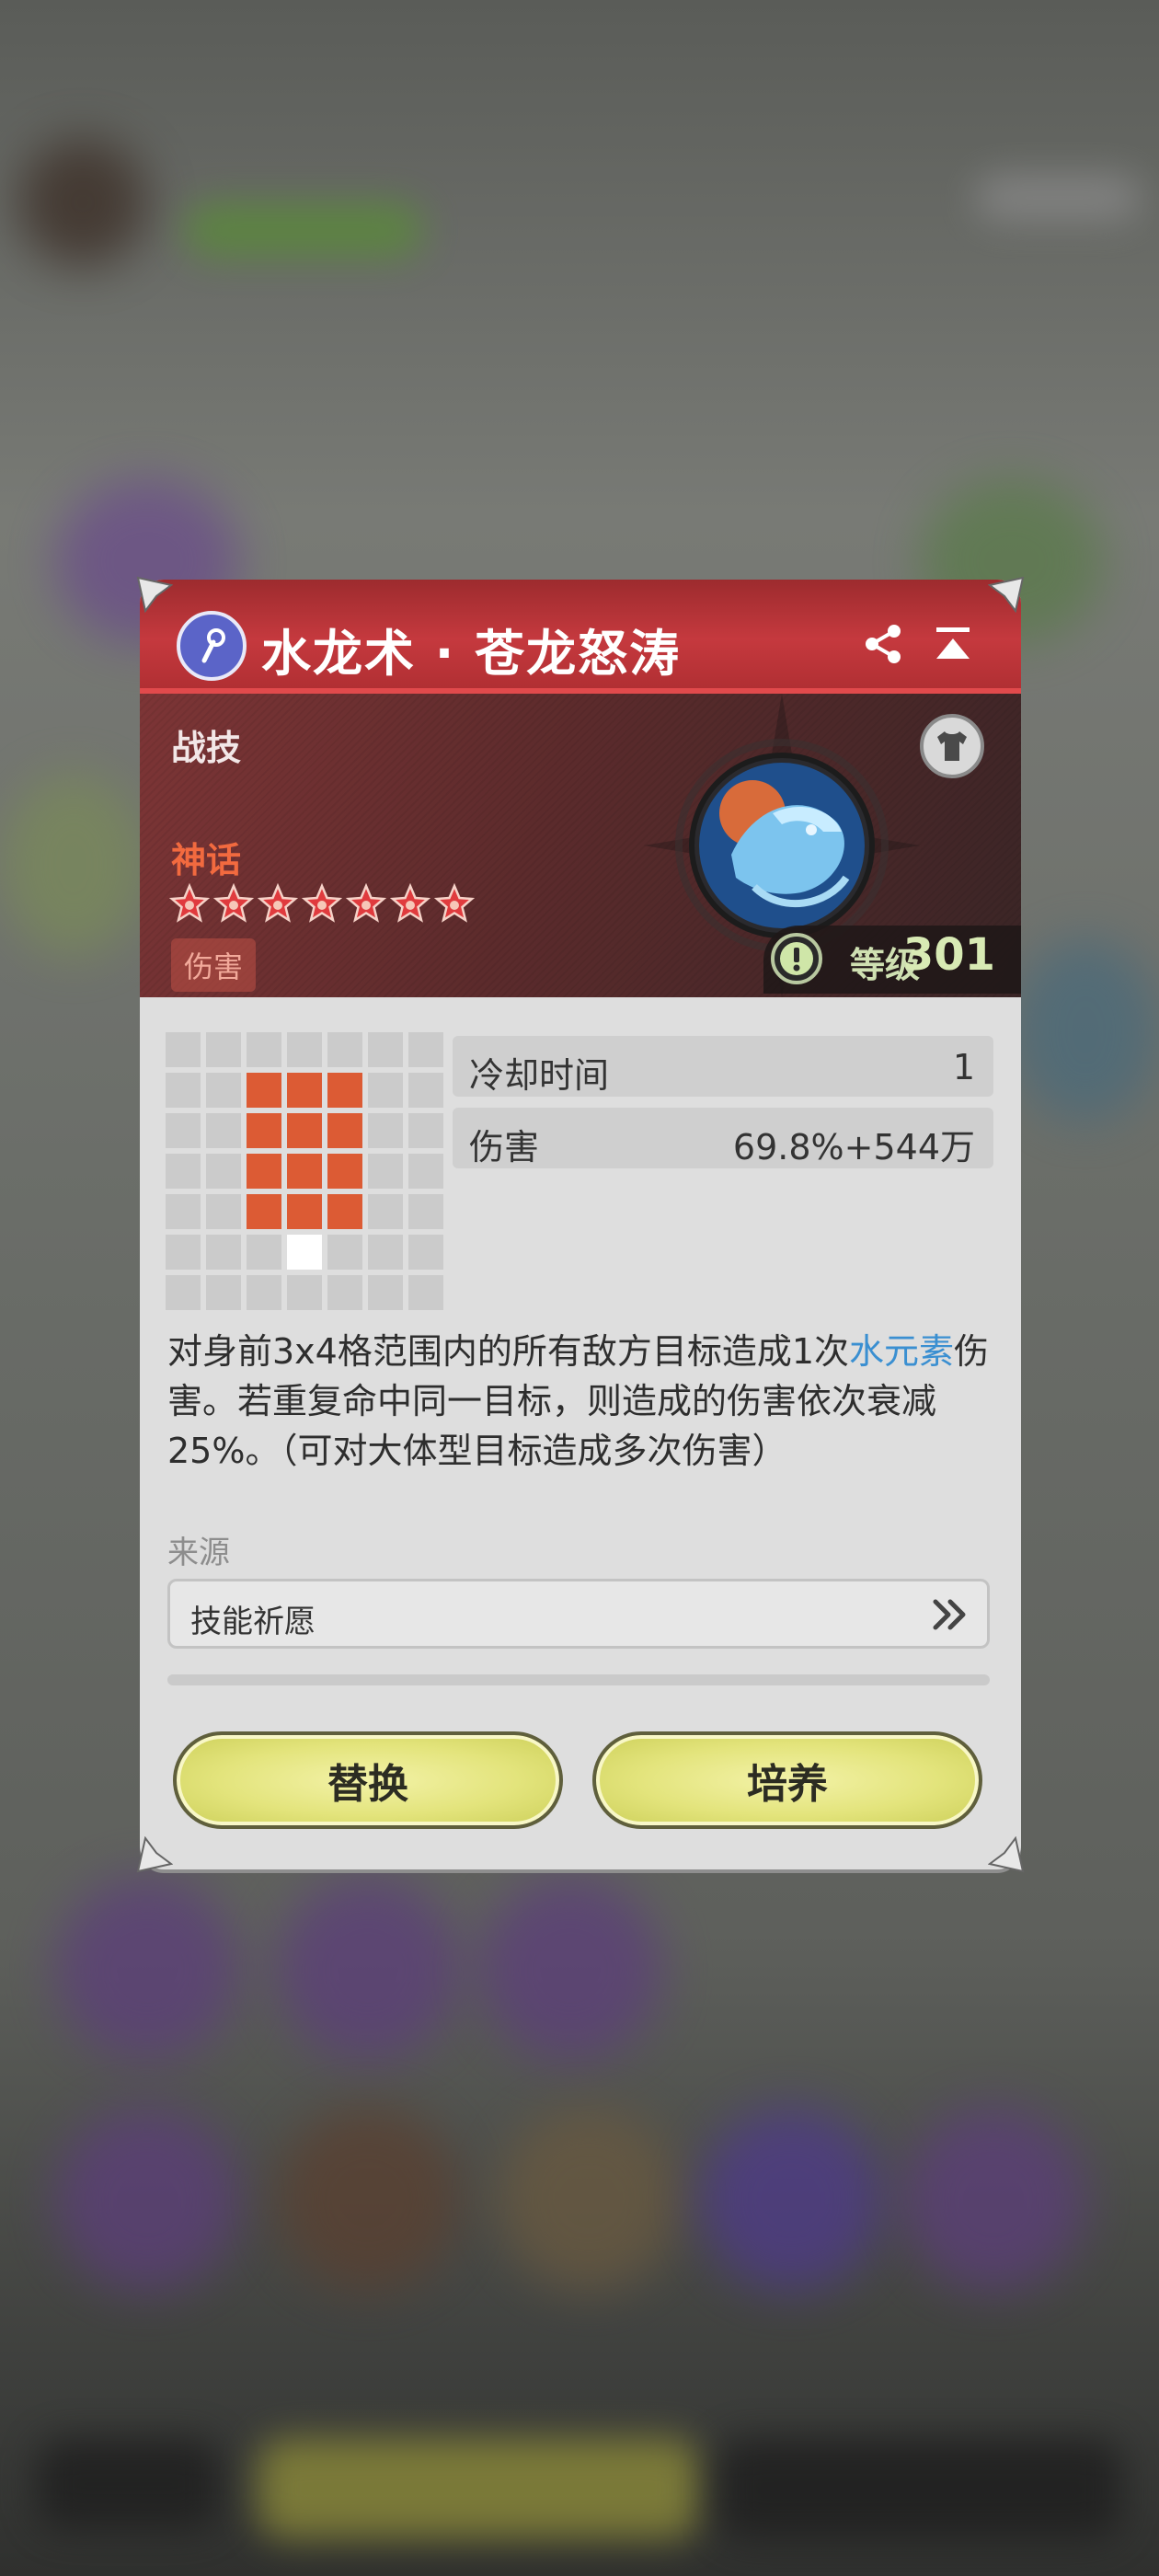  I want to click on attack-range-grid, so click(304, 1171).